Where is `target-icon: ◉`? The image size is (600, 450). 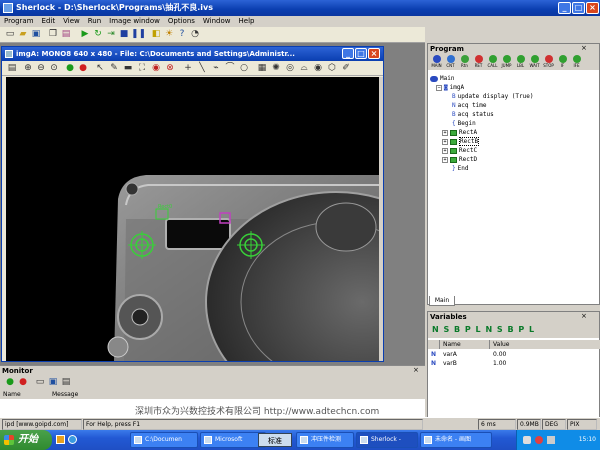
target-icon: ◉ is located at coordinates (156, 68).